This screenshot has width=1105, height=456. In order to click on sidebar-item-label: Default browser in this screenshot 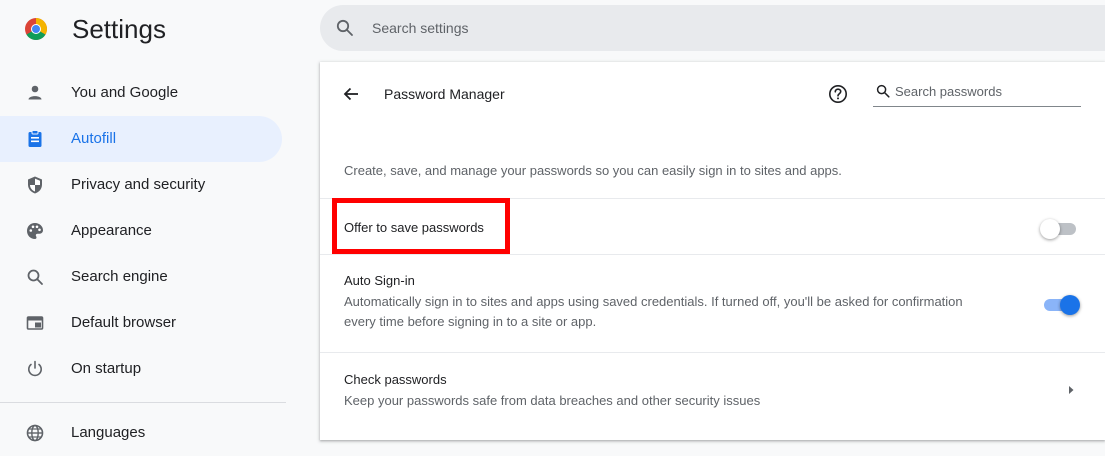, I will do `click(124, 322)`.